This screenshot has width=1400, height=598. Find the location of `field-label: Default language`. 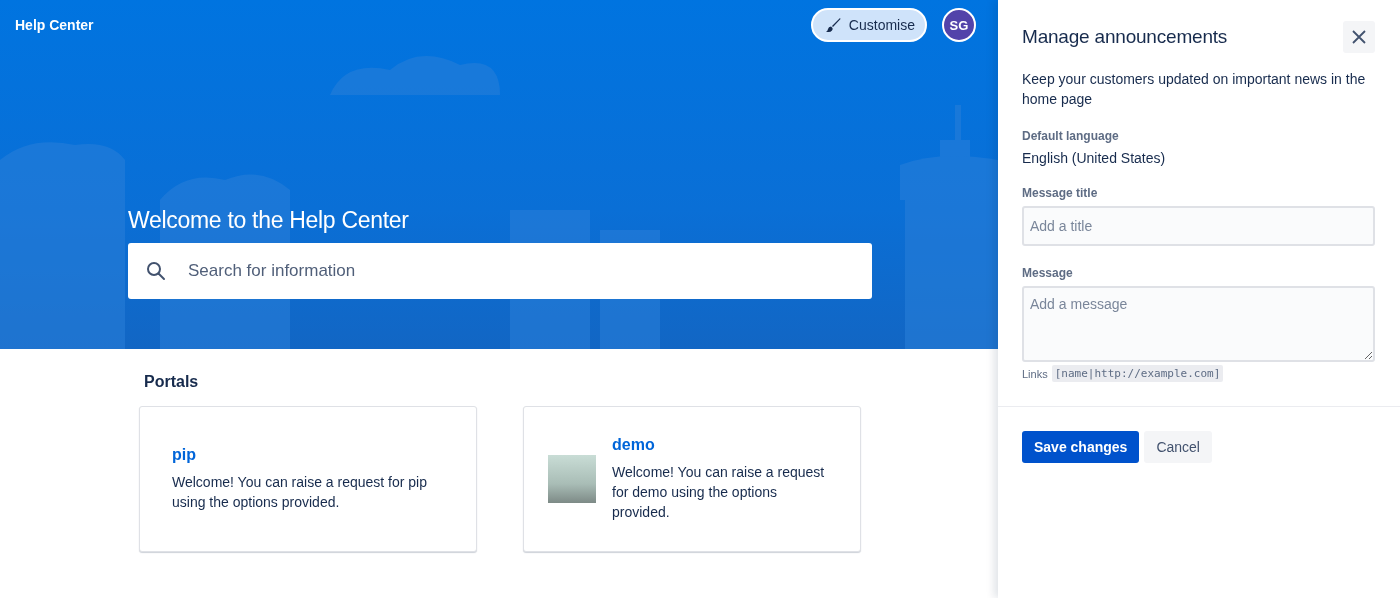

field-label: Default language is located at coordinates (1071, 136).